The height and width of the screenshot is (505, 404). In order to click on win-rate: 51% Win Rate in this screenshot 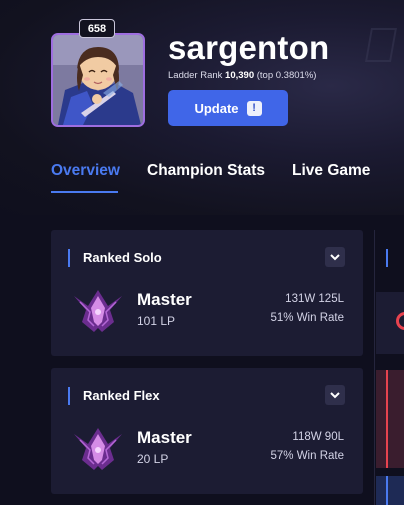, I will do `click(307, 318)`.